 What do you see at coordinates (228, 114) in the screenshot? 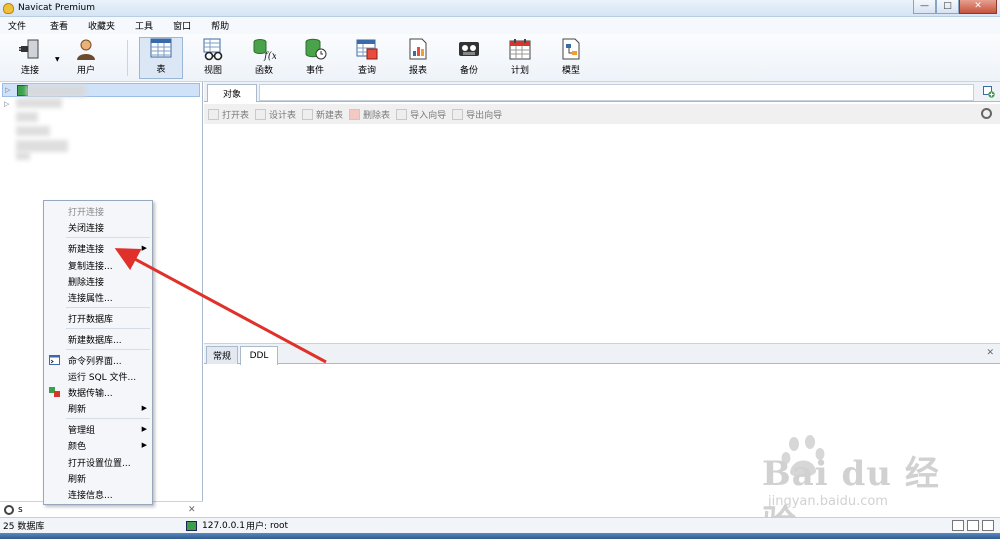
I see `open-table-button: 打开表` at bounding box center [228, 114].